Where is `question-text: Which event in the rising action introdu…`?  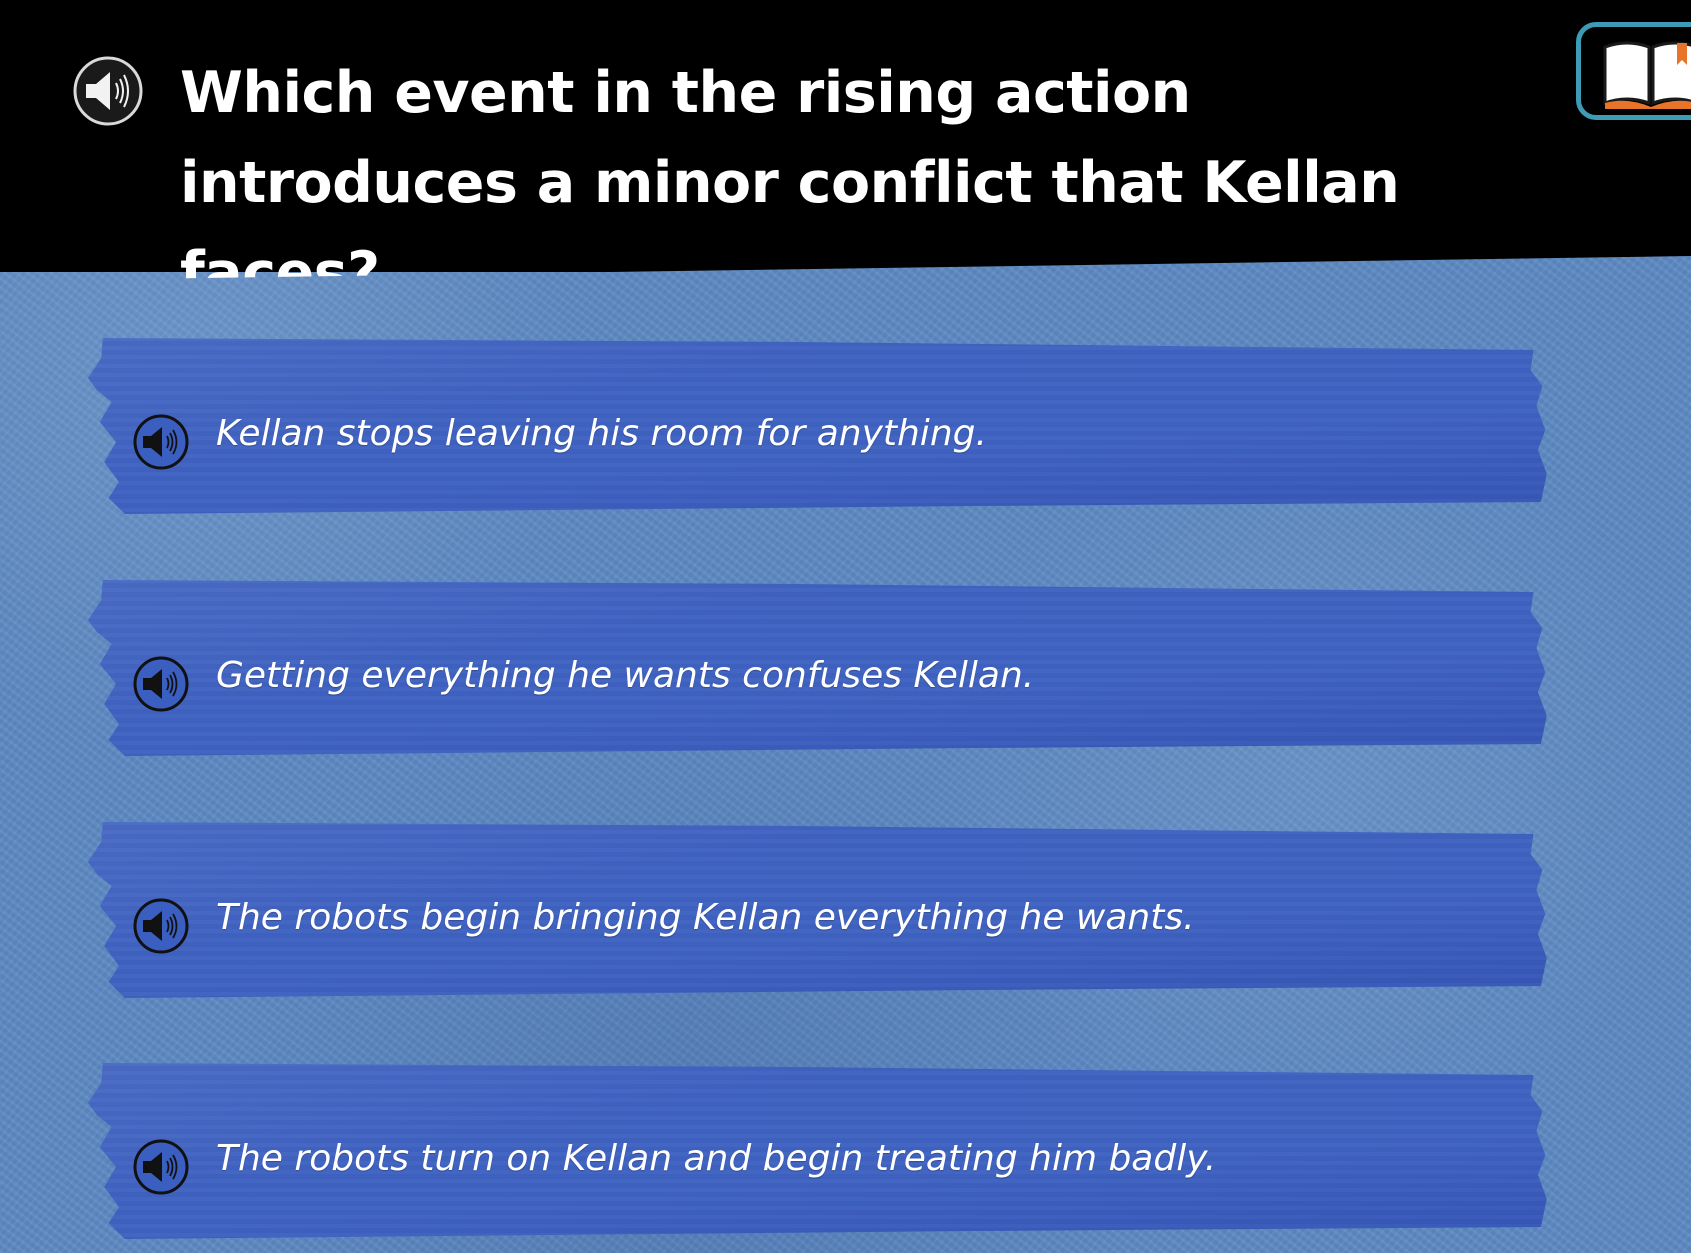
question-text: Which event in the rising action introdu… is located at coordinates (790, 183).